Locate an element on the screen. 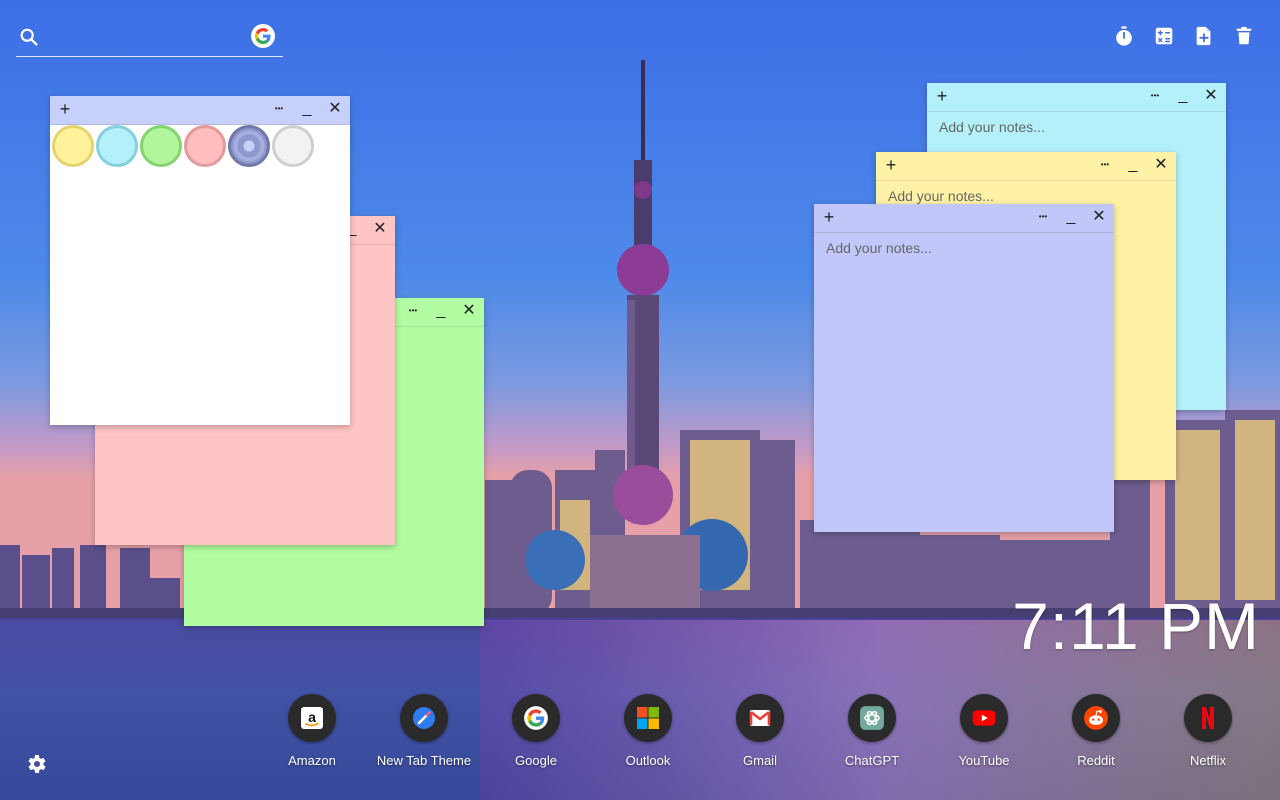 The image size is (1280, 800). shortcut-new-tab-theme: New Tab Theme is located at coordinates (424, 731).